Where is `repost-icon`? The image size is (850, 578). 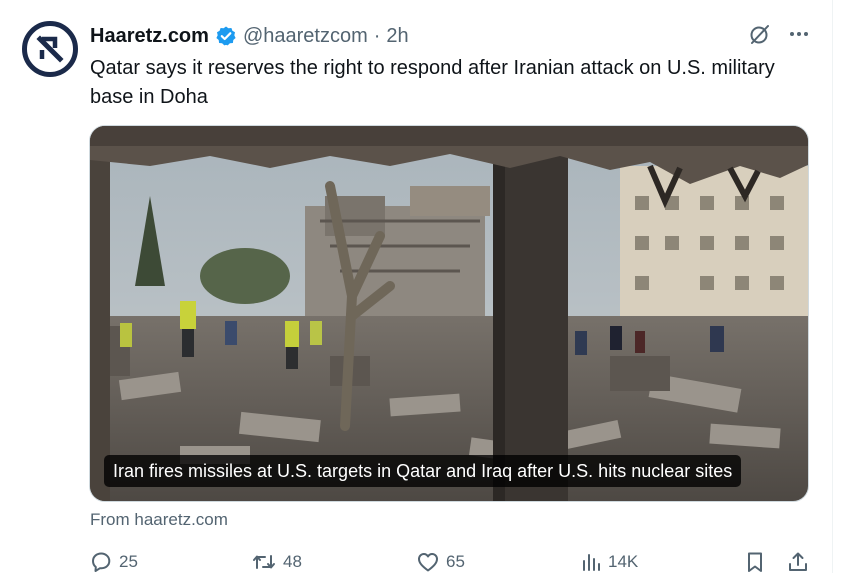
repost-icon is located at coordinates (264, 562).